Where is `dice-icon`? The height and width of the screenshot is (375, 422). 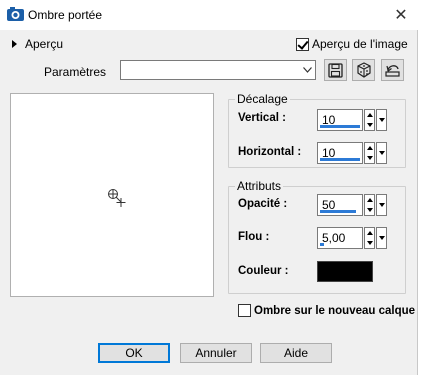
dice-icon is located at coordinates (363, 70).